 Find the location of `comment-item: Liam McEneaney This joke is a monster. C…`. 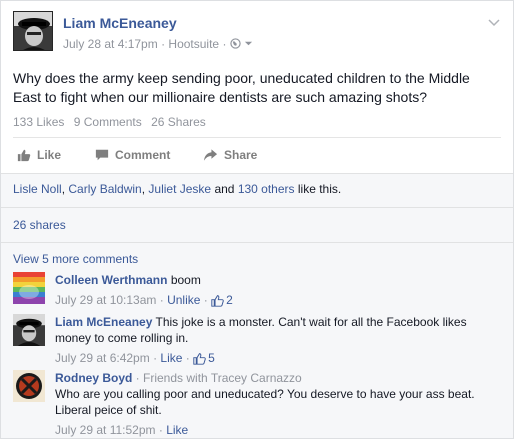

comment-item: Liam McEneaney This joke is a monster. C… is located at coordinates (257, 340).